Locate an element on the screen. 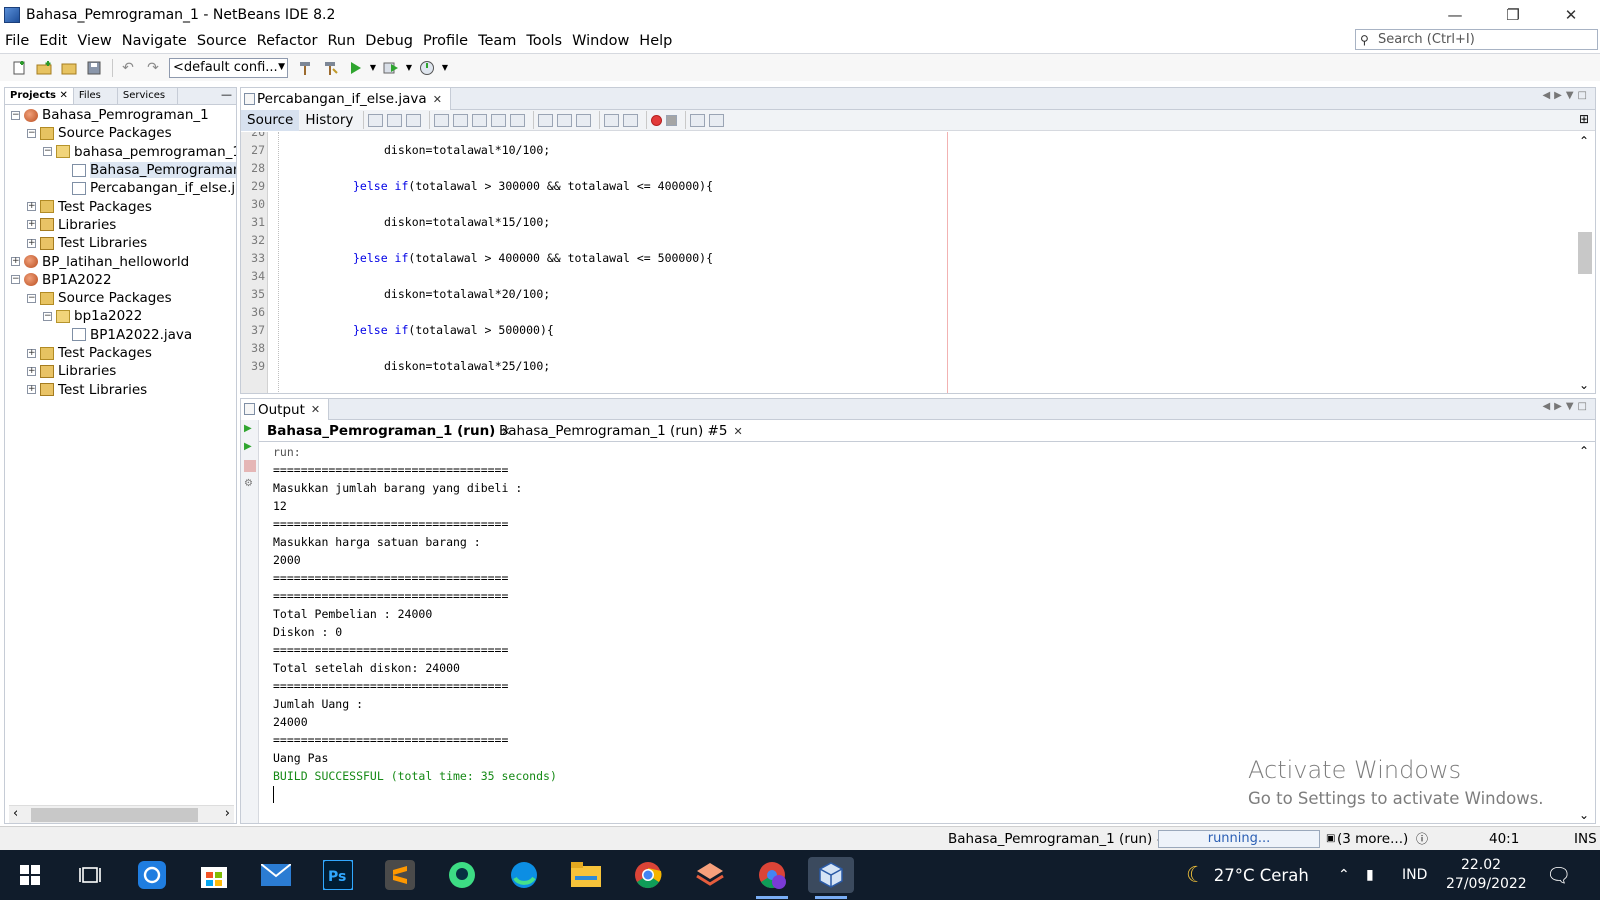 The image size is (1600, 900). menu-file: File is located at coordinates (17, 41).